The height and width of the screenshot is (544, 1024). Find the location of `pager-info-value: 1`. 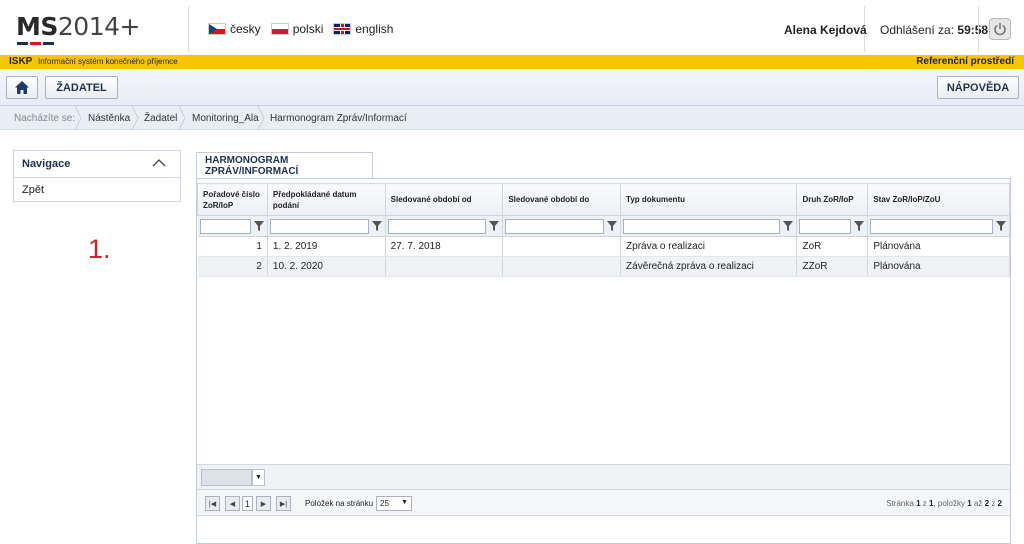

pager-info-value: 1 is located at coordinates (918, 503).